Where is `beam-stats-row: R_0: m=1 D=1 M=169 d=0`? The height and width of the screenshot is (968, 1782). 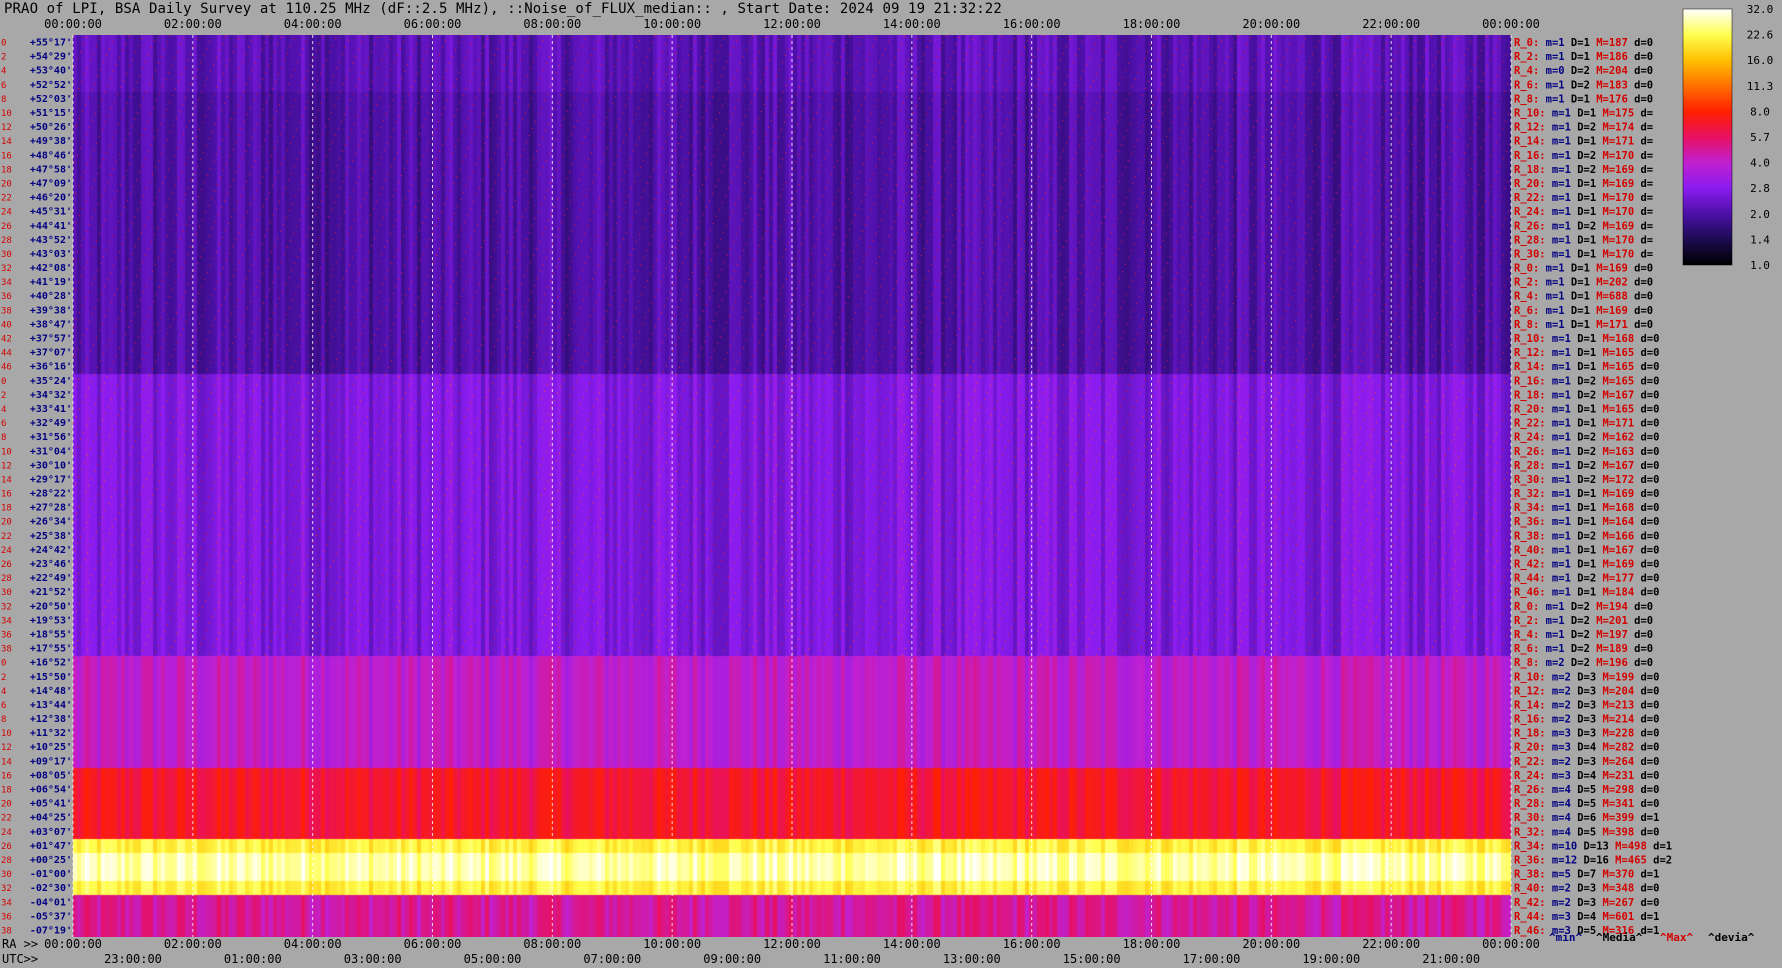
beam-stats-row: R_0: m=1 D=1 M=169 d=0 is located at coordinates (1583, 269).